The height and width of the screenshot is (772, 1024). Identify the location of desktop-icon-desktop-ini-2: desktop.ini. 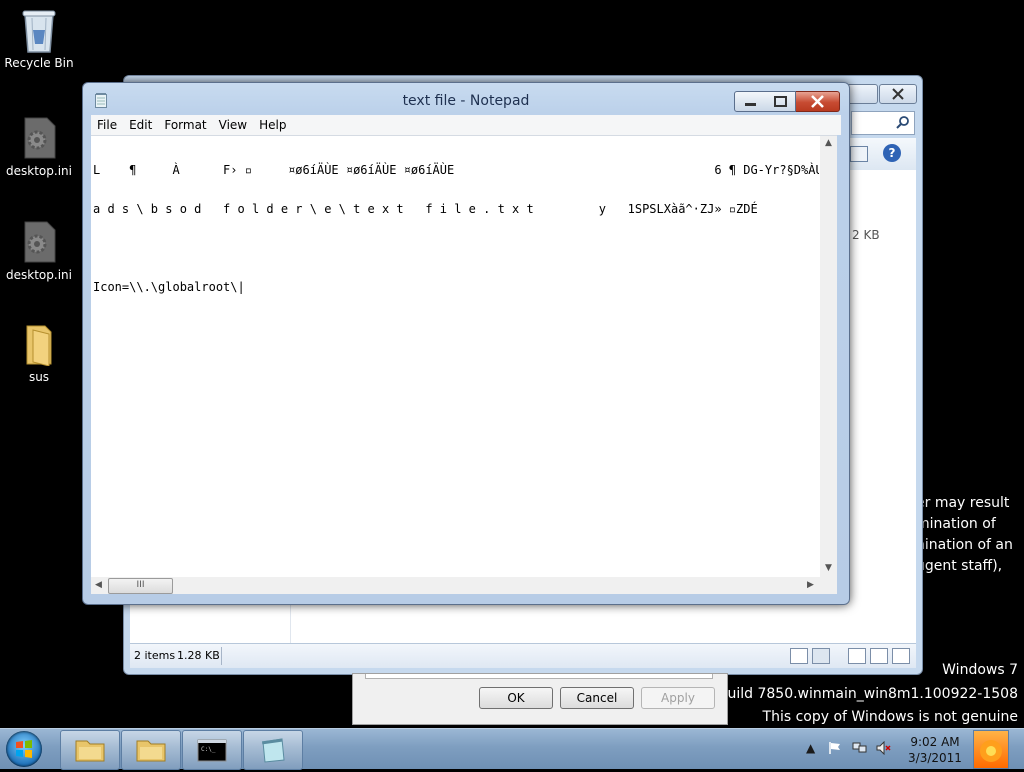
(39, 251).